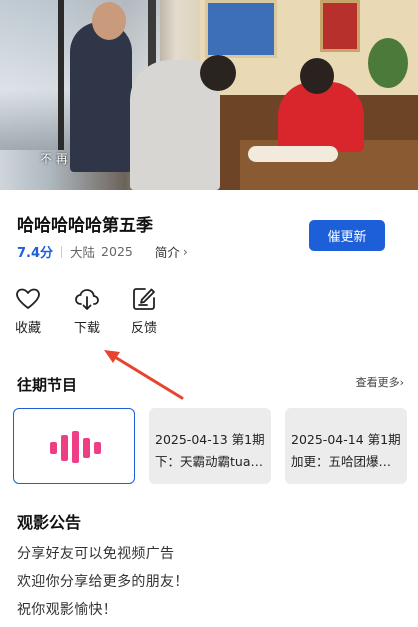 This screenshot has width=418, height=627. I want to click on playing-equalizer-icon, so click(75, 447).